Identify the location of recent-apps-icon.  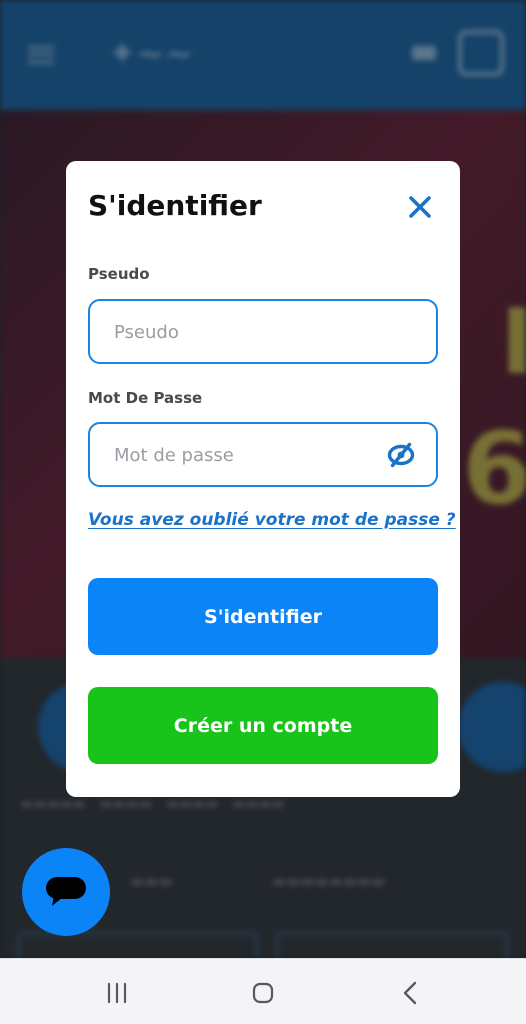
(117, 993).